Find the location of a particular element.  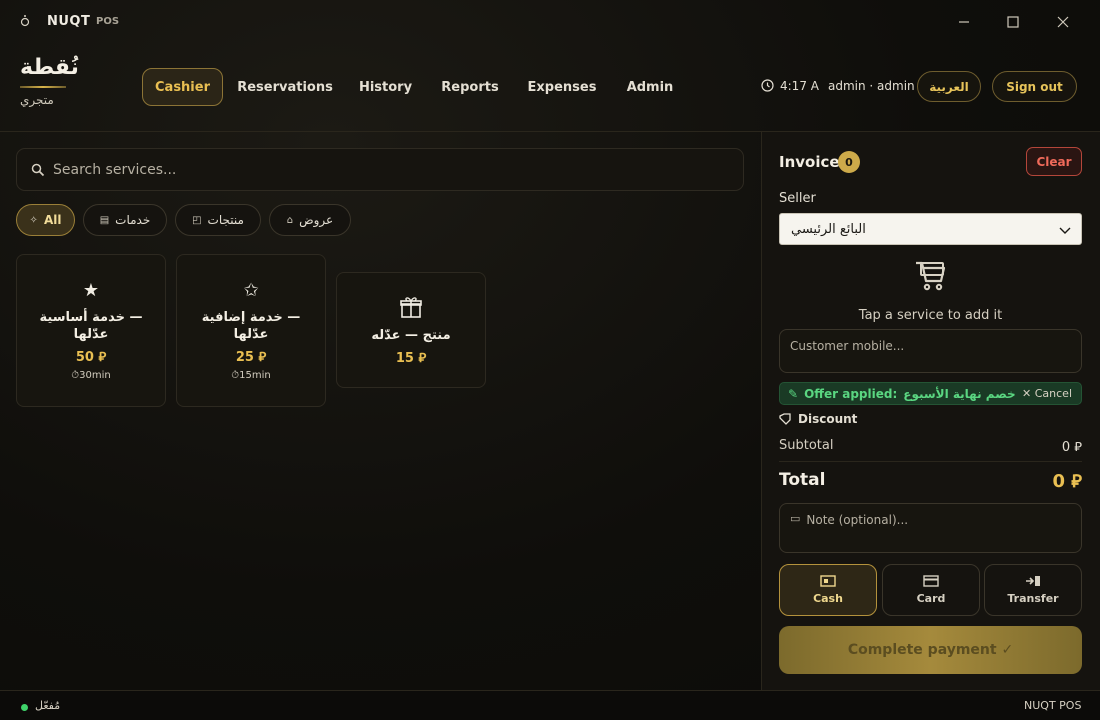

customer-mobile-input is located at coordinates (930, 346).